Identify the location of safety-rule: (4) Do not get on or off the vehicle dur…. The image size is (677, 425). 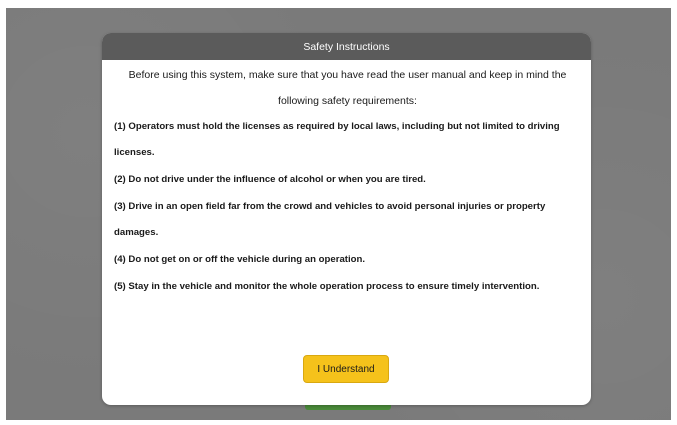
(240, 259).